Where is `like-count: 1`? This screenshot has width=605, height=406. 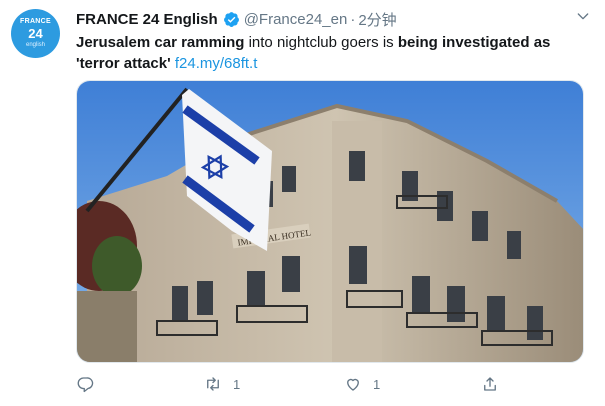
like-count: 1 is located at coordinates (377, 384).